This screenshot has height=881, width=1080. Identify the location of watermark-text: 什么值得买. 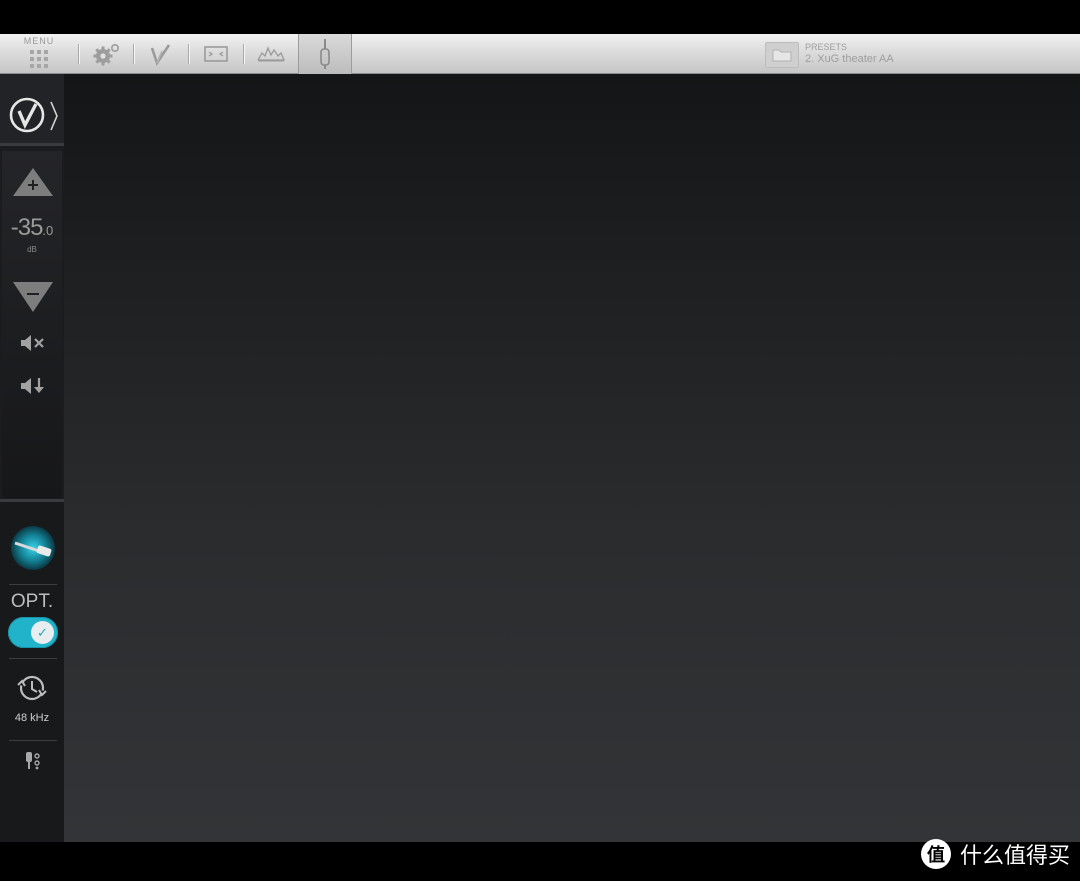
(1014, 855).